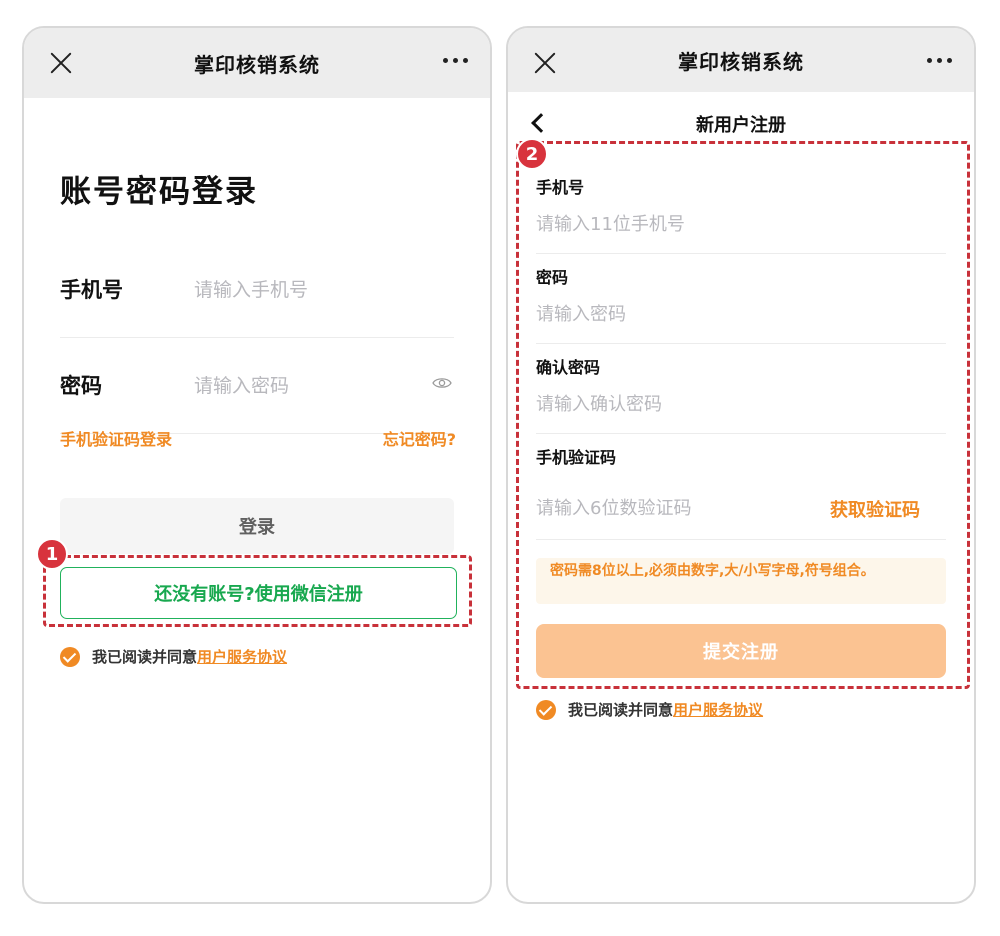 The height and width of the screenshot is (936, 1000). What do you see at coordinates (610, 223) in the screenshot?
I see `register-phone-input: 请输入11位手机号` at bounding box center [610, 223].